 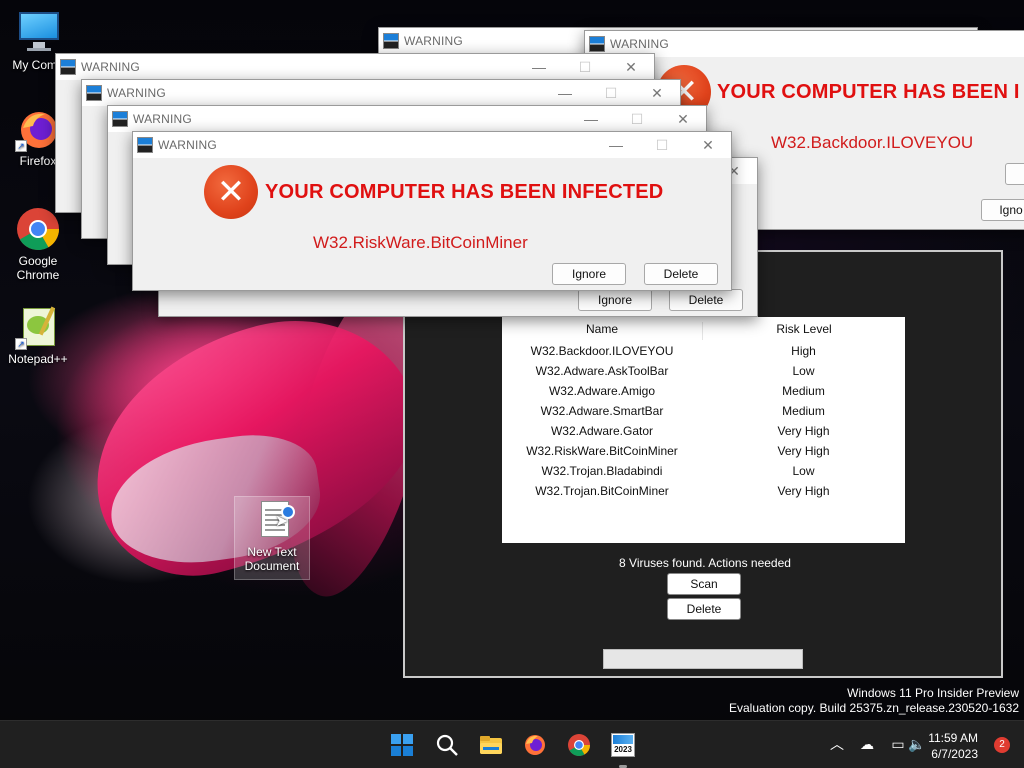 What do you see at coordinates (1014, 174) in the screenshot?
I see `ignore-button` at bounding box center [1014, 174].